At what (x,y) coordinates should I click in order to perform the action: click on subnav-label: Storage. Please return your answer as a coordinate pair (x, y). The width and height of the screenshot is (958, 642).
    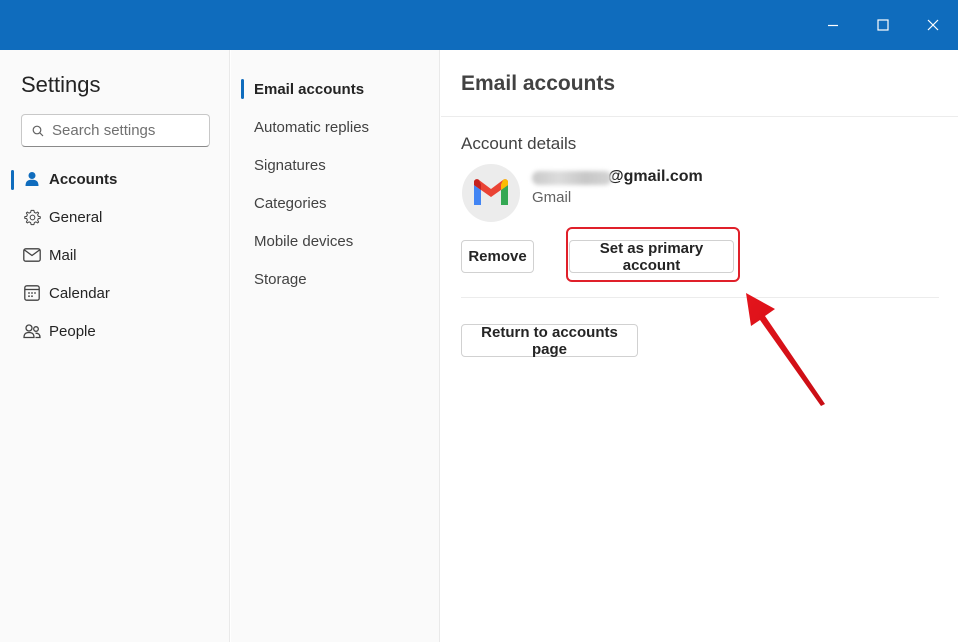
    Looking at the image, I should click on (280, 279).